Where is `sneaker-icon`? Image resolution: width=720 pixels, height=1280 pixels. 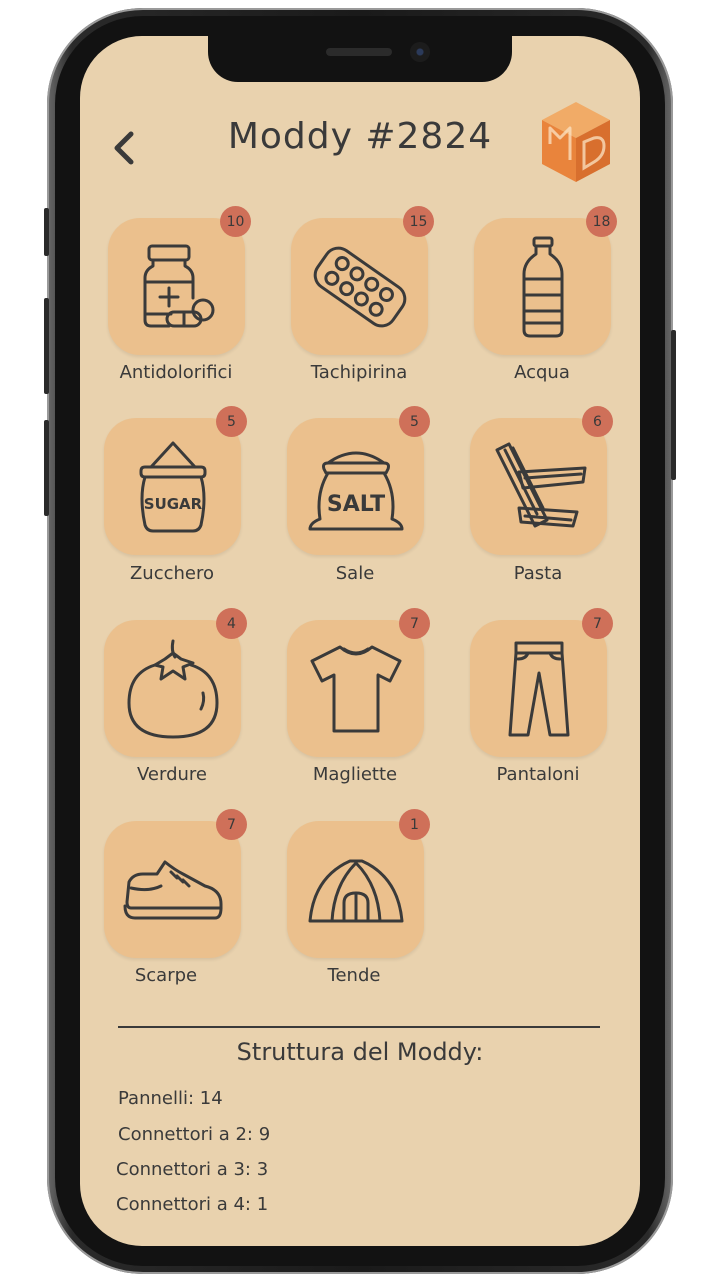
sneaker-icon is located at coordinates (172, 889).